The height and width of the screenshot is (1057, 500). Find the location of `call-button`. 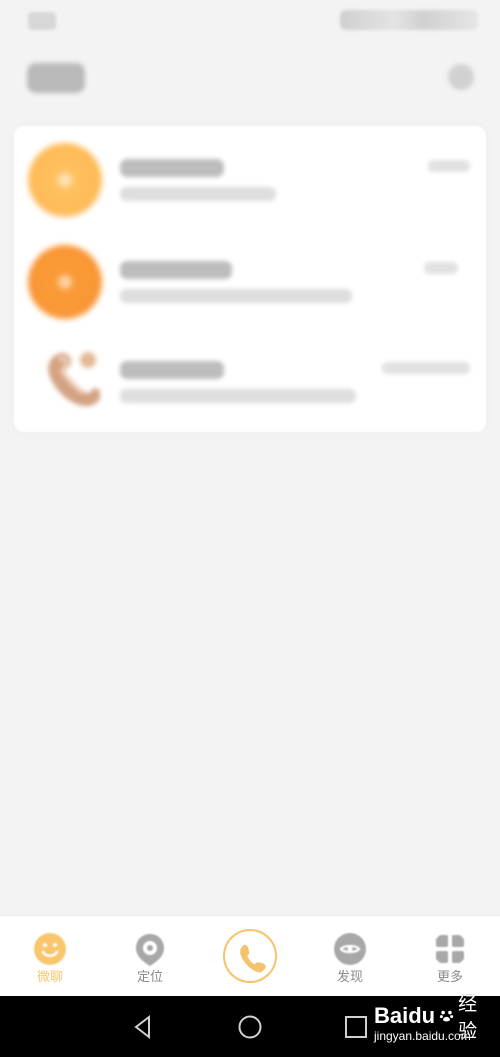

call-button is located at coordinates (250, 956).